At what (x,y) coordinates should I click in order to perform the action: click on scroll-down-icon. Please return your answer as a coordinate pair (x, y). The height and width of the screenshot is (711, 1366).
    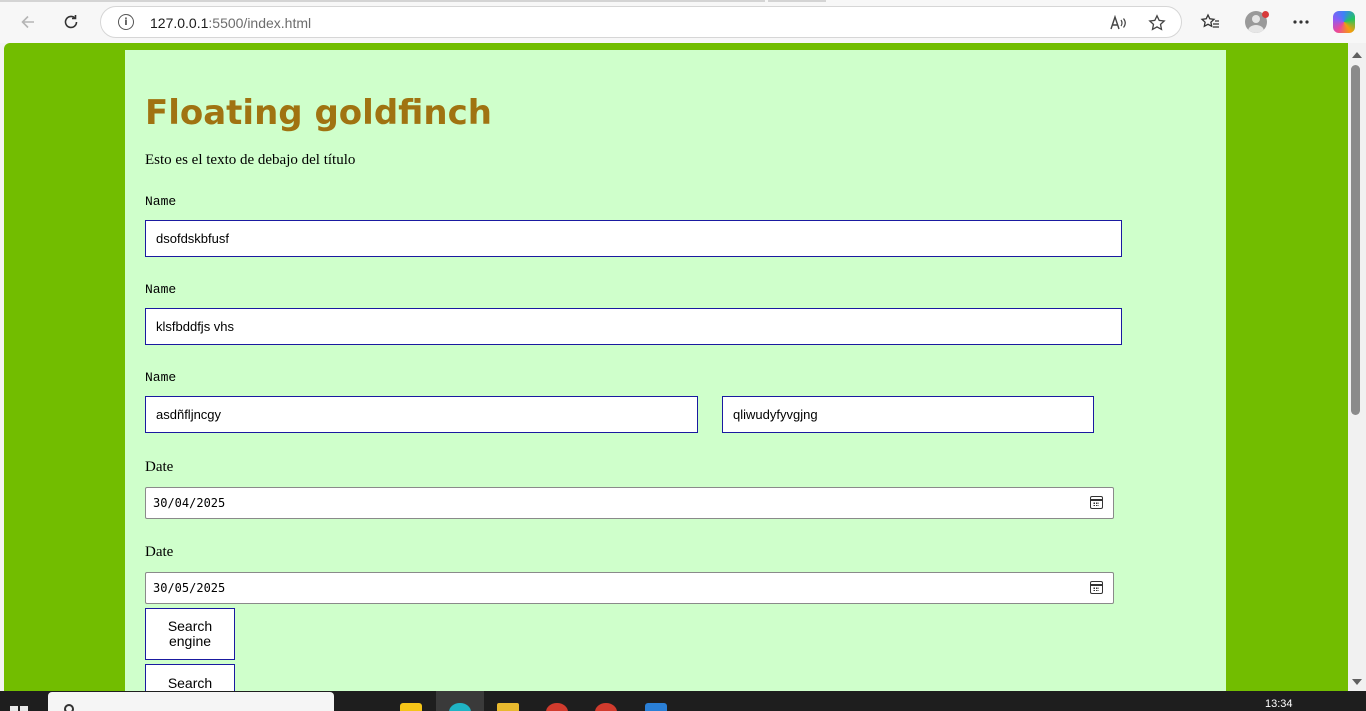
    Looking at the image, I should click on (1357, 682).